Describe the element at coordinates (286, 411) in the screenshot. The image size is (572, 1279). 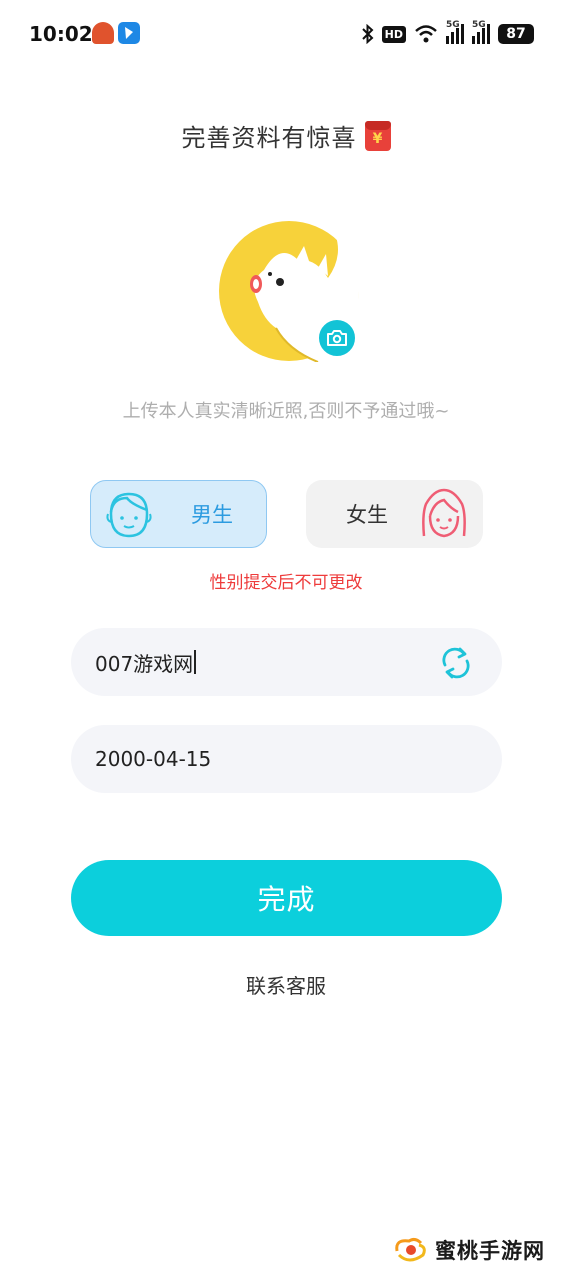
I see `upload-hint: 上传本人真实清晰近照,否则不予通过哦~` at that location.